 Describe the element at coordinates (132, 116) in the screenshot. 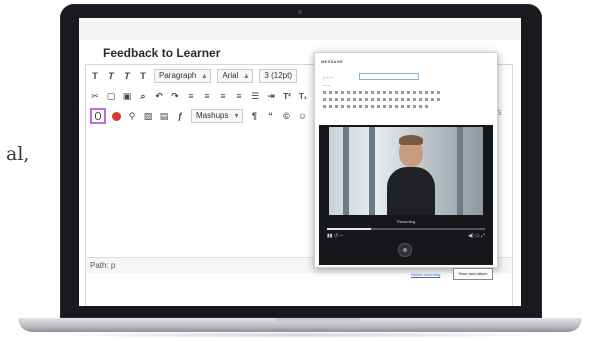

I see `attach-icon: ⚲` at that location.